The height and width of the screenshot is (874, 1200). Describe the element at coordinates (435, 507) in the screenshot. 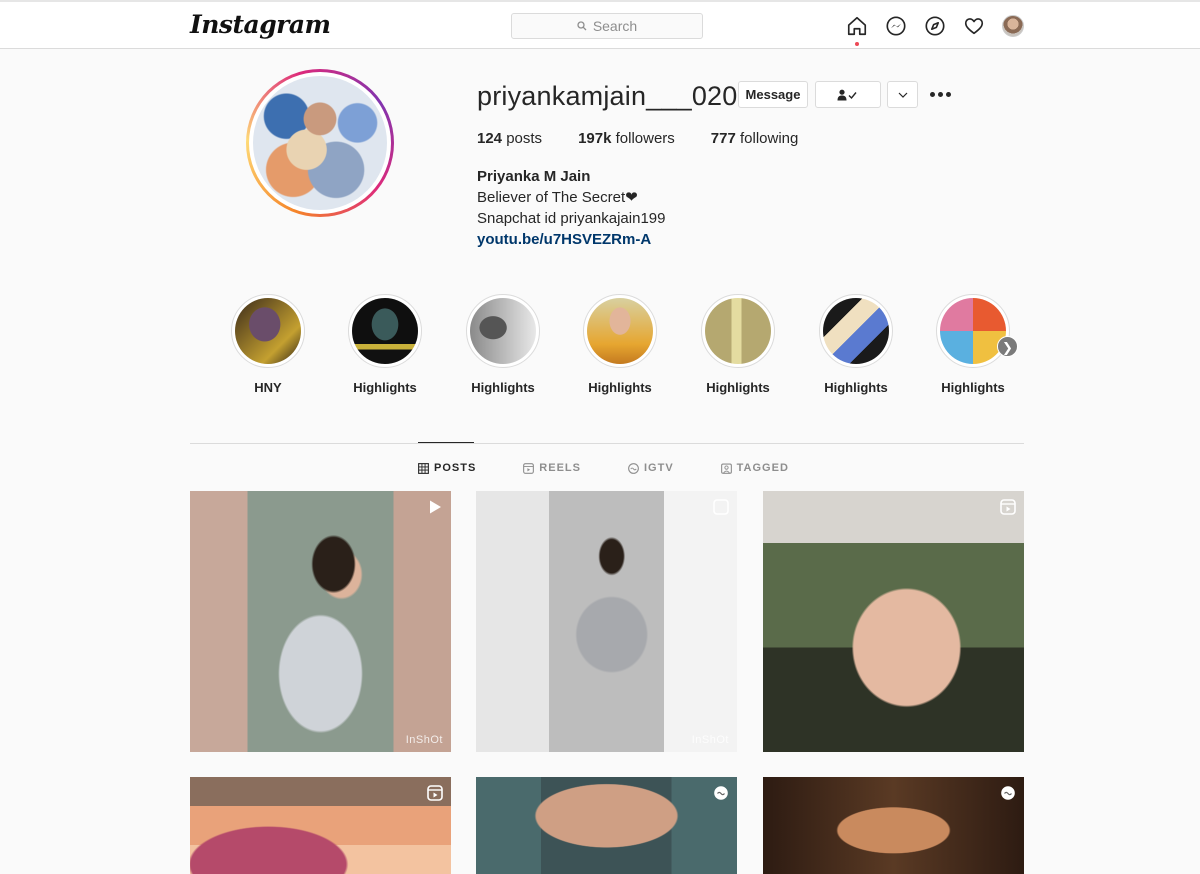

I see `video-icon` at that location.